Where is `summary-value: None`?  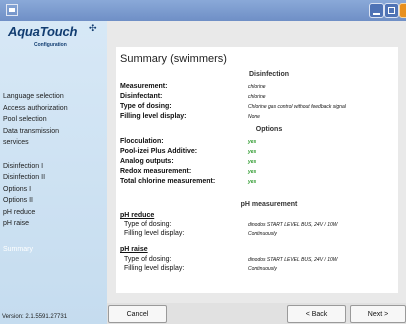 summary-value: None is located at coordinates (254, 117).